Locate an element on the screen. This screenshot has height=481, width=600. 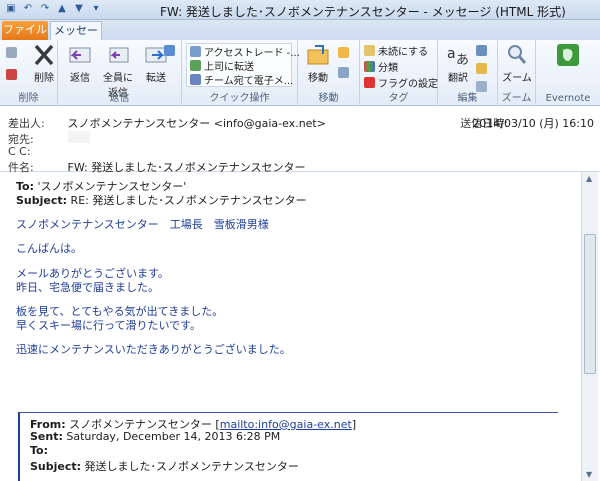
fwd-to-line: To: is located at coordinates (39, 450).